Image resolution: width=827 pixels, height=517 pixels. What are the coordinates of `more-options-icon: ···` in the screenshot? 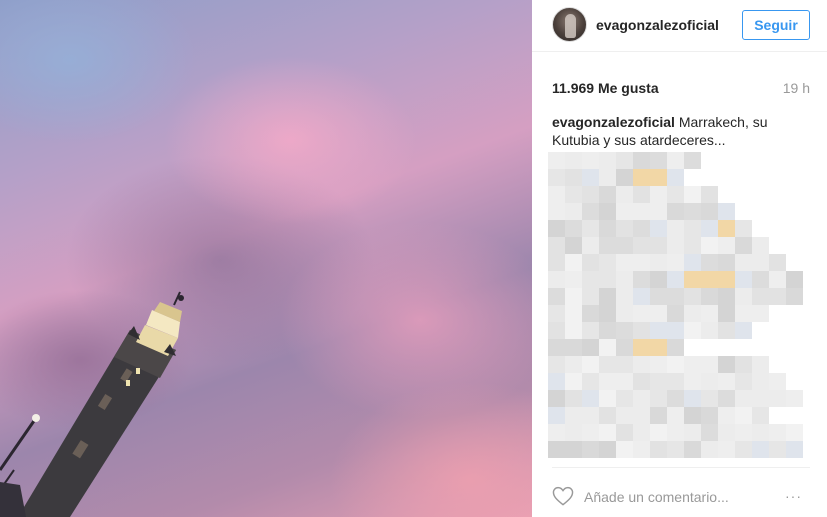 It's located at (798, 496).